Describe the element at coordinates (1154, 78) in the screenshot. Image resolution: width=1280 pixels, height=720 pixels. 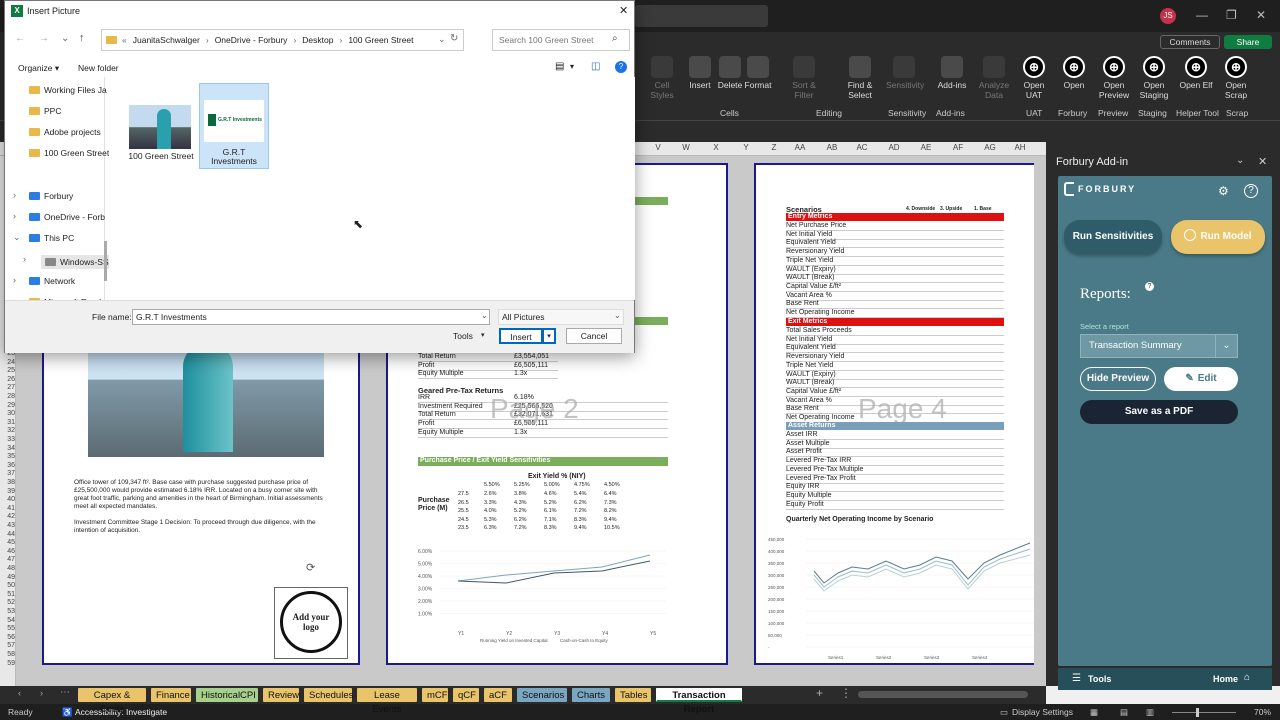
I see `forbury-staging-button: ⊕ Open Staging` at that location.